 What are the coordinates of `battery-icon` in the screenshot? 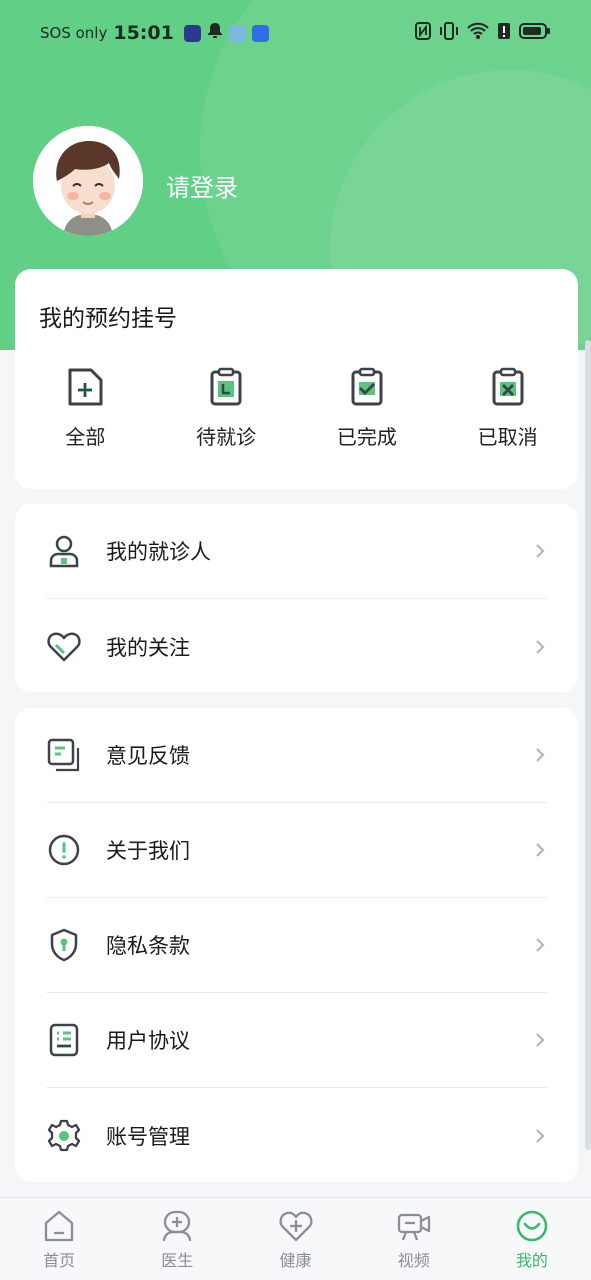 It's located at (535, 33).